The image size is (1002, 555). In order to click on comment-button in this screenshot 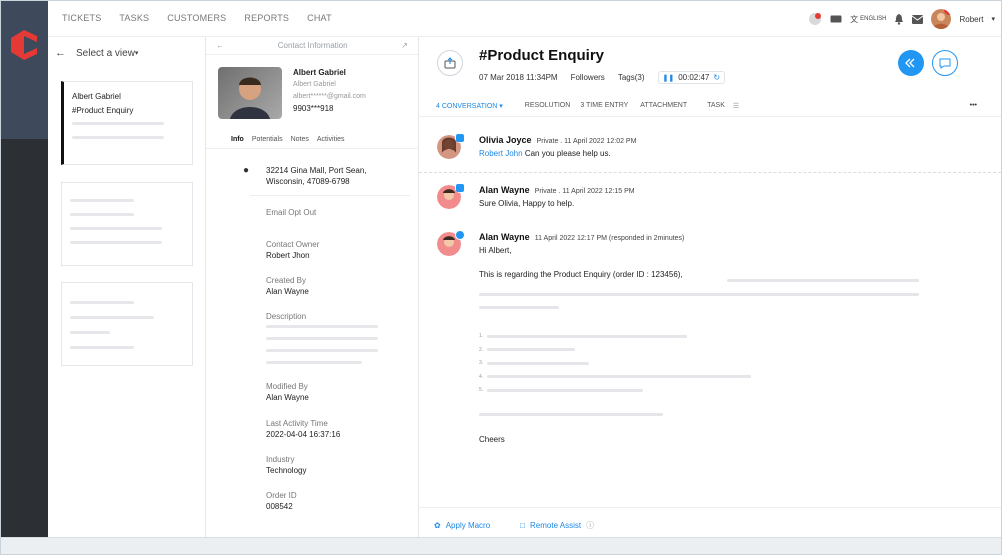, I will do `click(945, 63)`.